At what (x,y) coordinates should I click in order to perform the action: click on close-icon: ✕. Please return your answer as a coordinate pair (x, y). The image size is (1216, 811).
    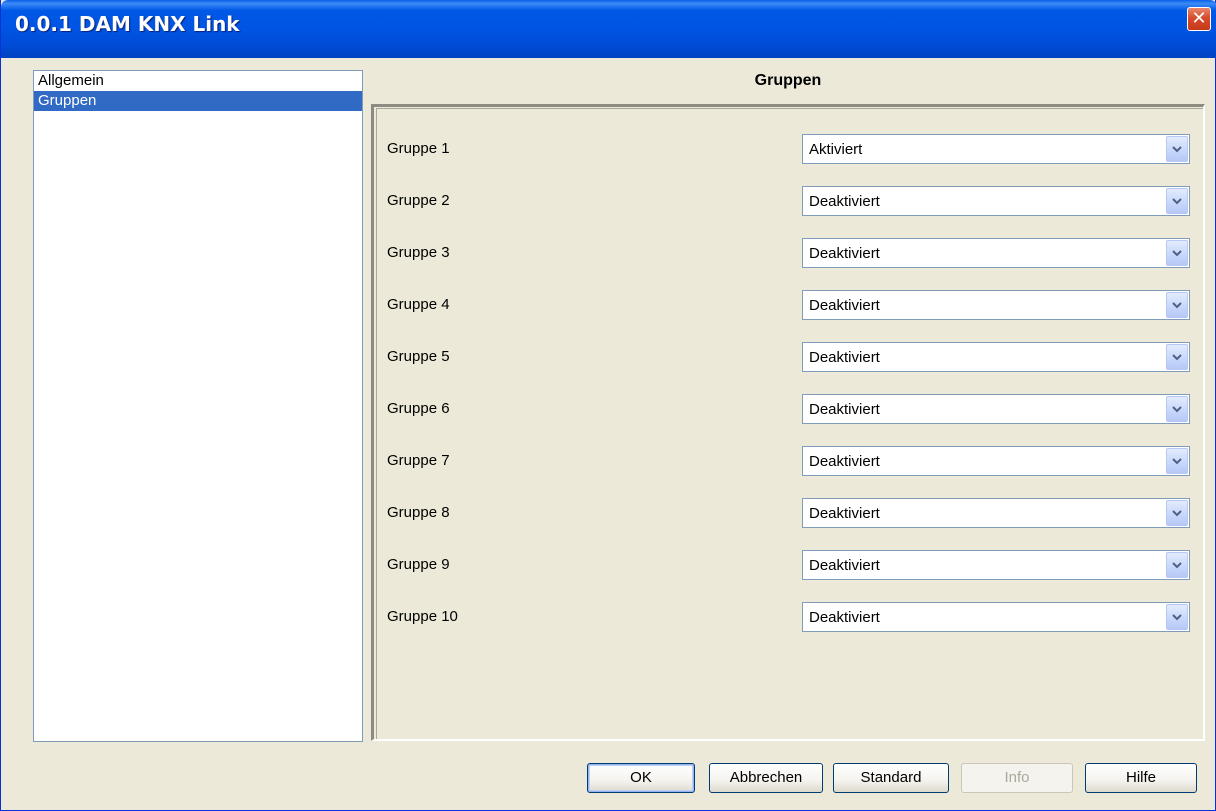
    Looking at the image, I should click on (1199, 18).